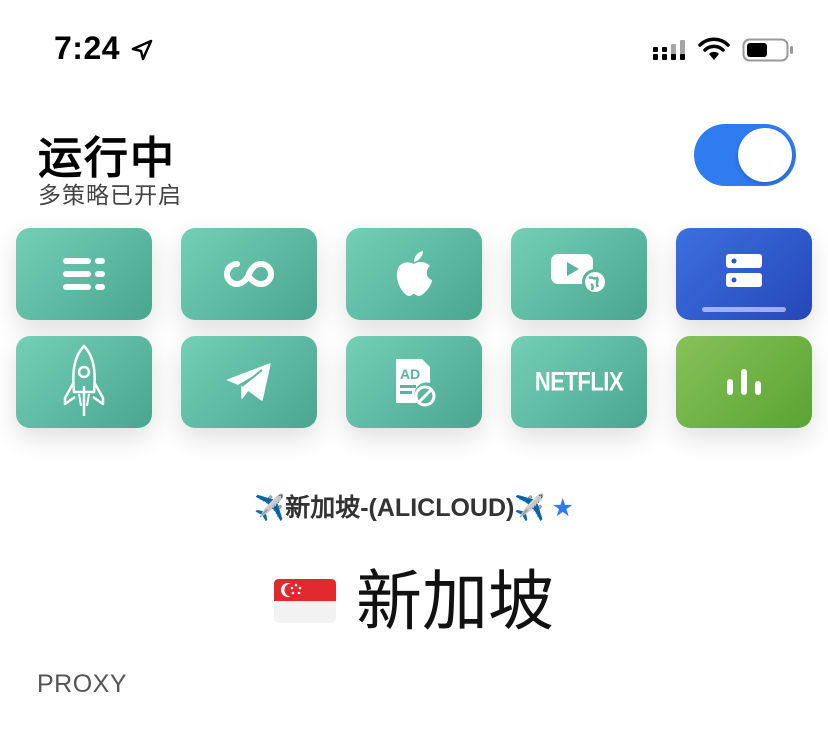 This screenshot has width=828, height=737. I want to click on tile-telegram-policy, so click(249, 382).